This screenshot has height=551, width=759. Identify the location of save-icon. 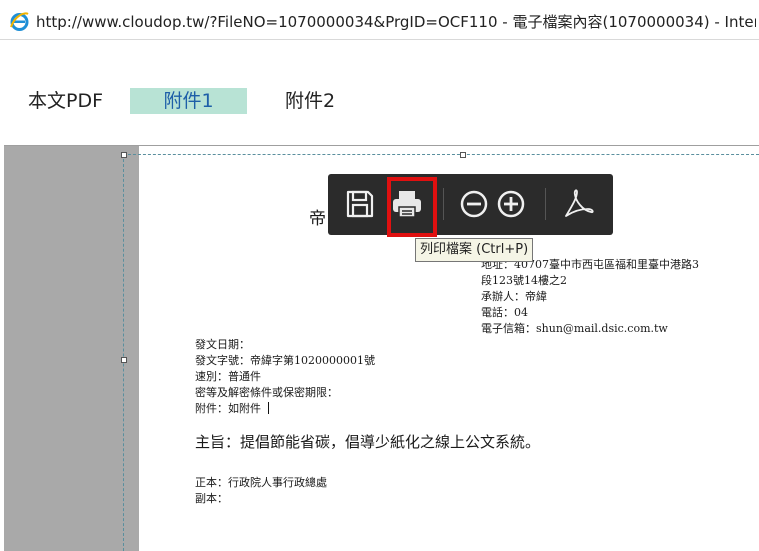
(360, 204).